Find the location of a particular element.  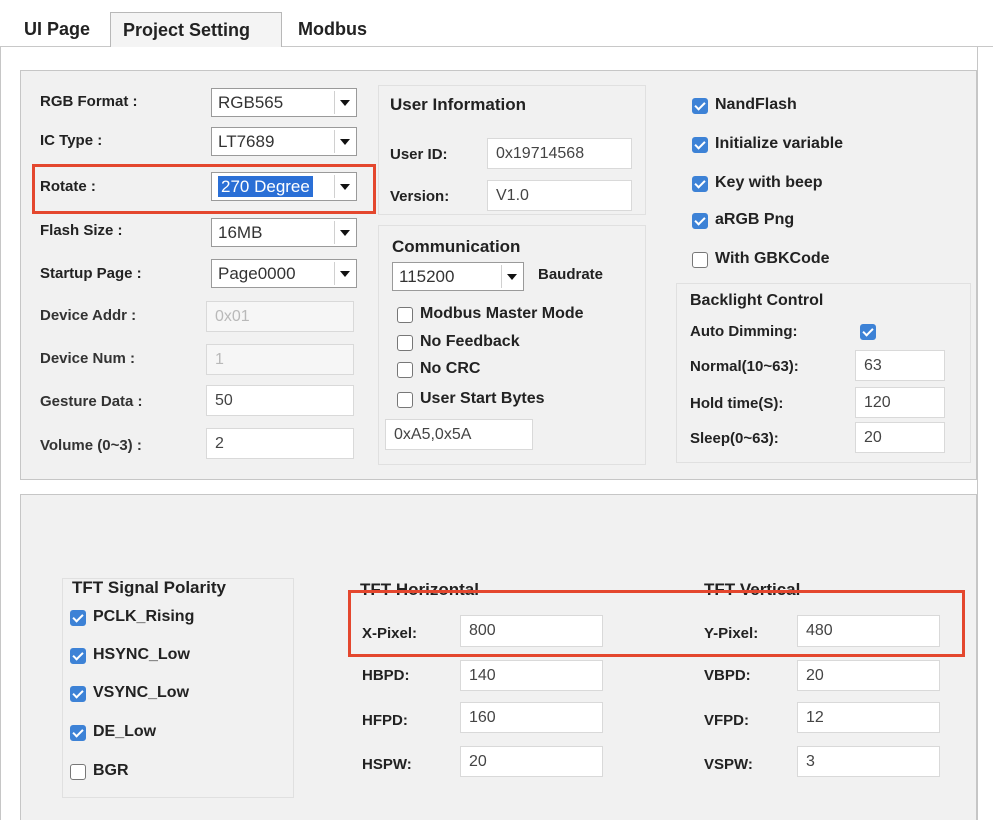

gesture-data-input: 50 is located at coordinates (280, 400).